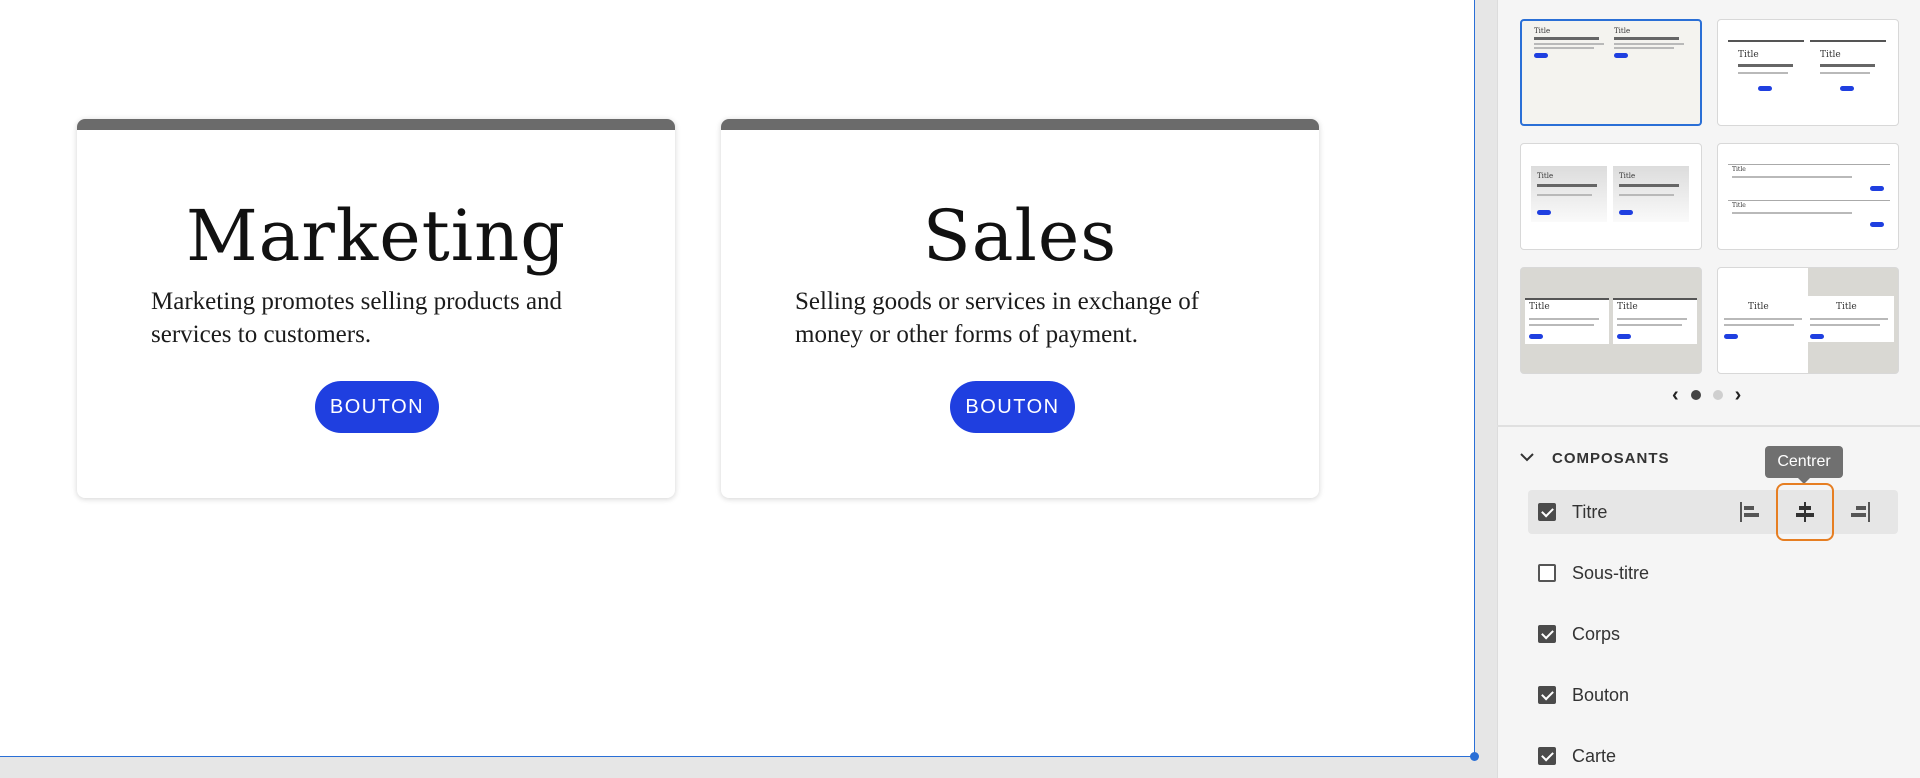  Describe the element at coordinates (1547, 512) in the screenshot. I see `checkbox-titre` at that location.